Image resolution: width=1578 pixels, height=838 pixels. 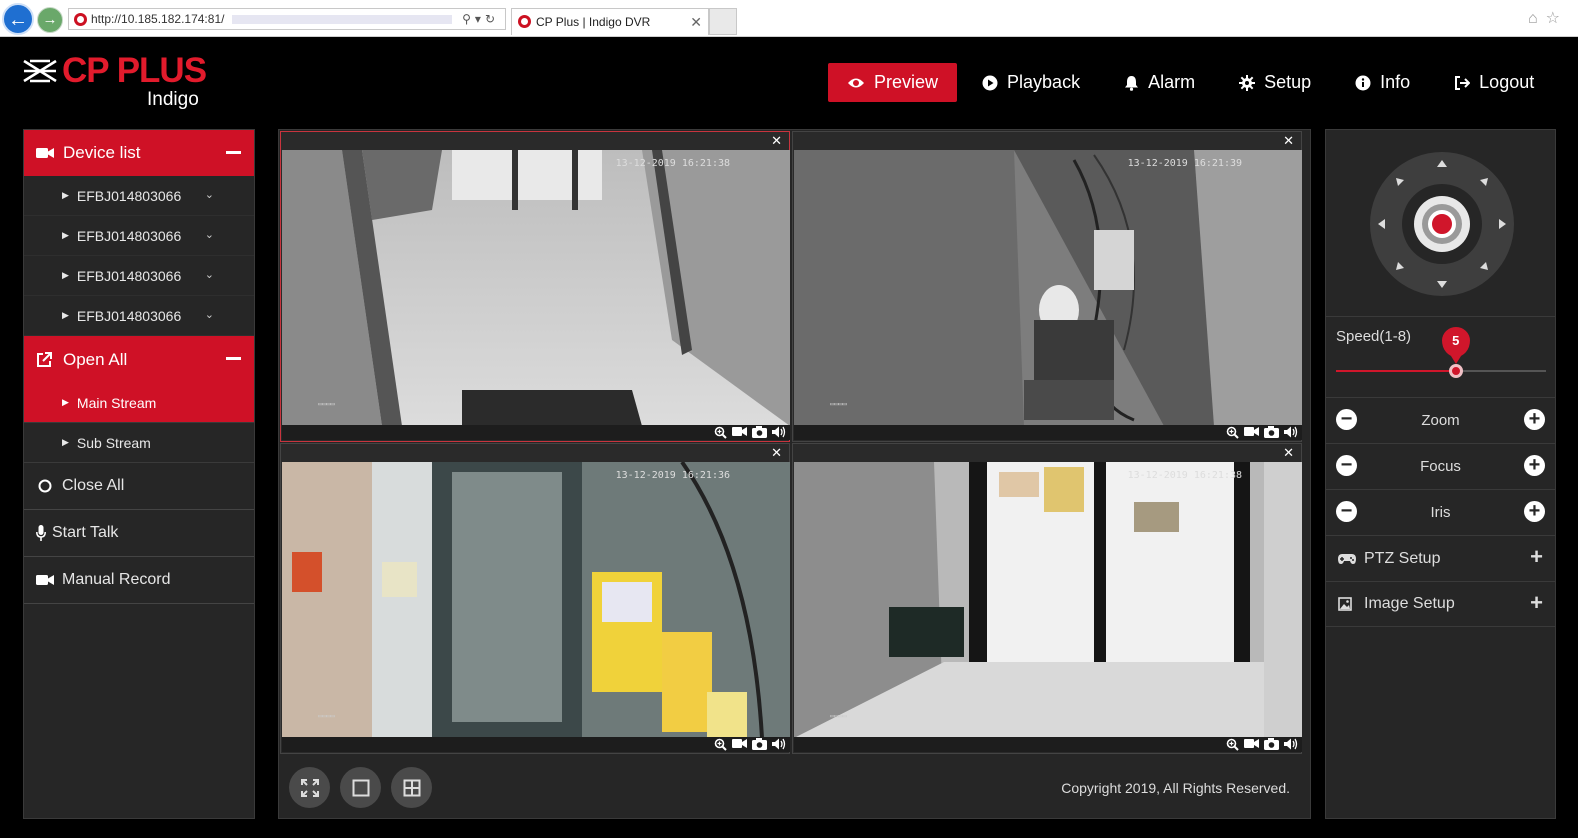 What do you see at coordinates (1548, 18) in the screenshot?
I see `browser-toolbar-icons: ⌂☆` at bounding box center [1548, 18].